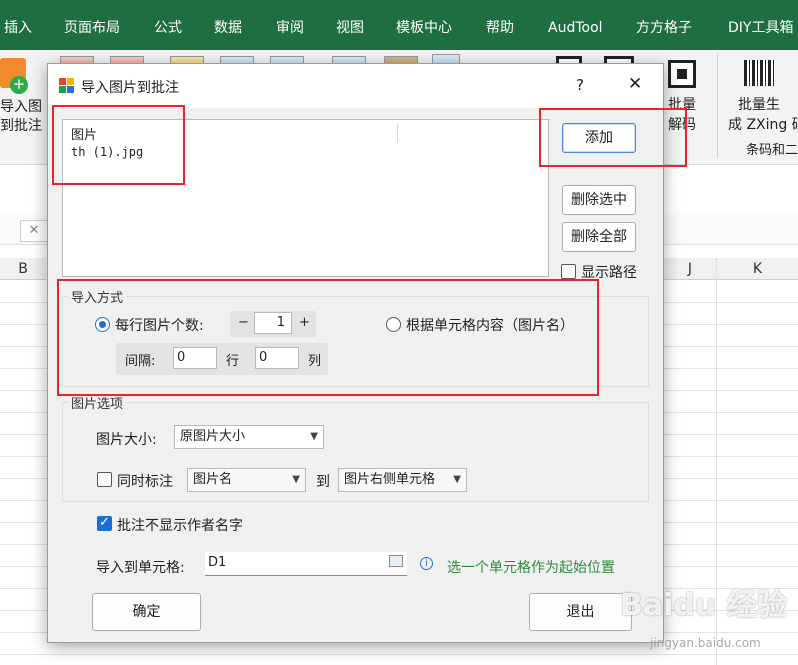 The image size is (798, 665). Describe the element at coordinates (690, 269) in the screenshot. I see `column-header-j: J` at that location.